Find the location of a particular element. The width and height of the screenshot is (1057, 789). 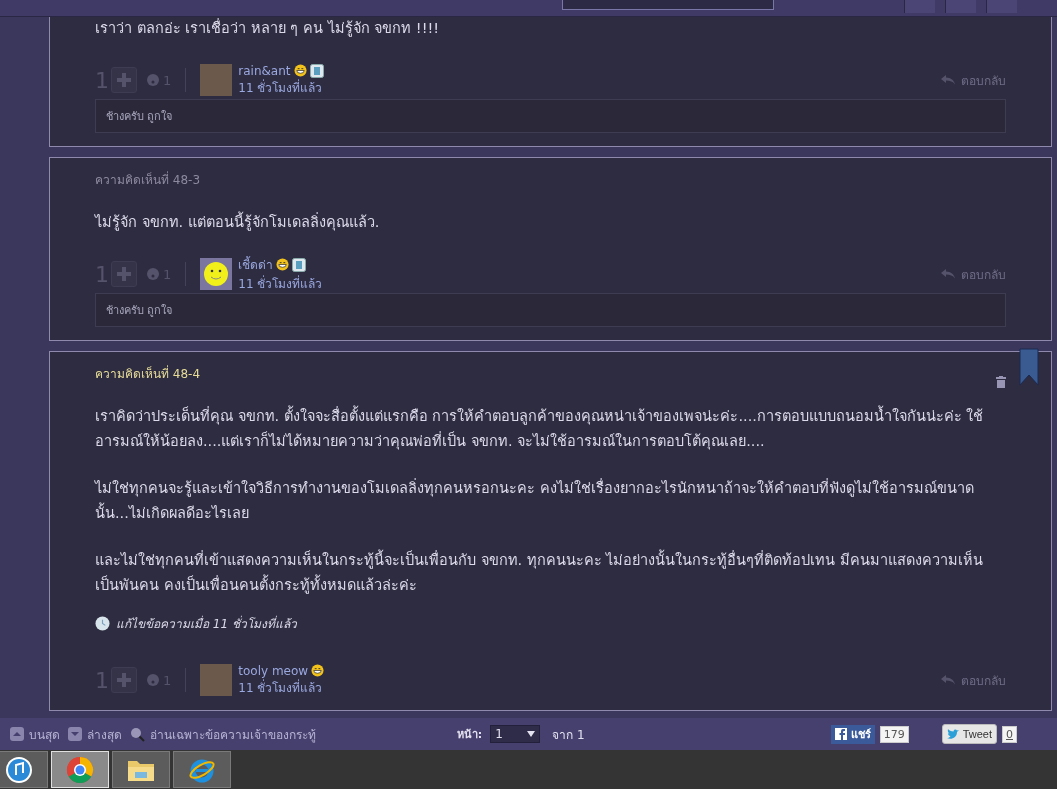

avatar is located at coordinates (216, 274).